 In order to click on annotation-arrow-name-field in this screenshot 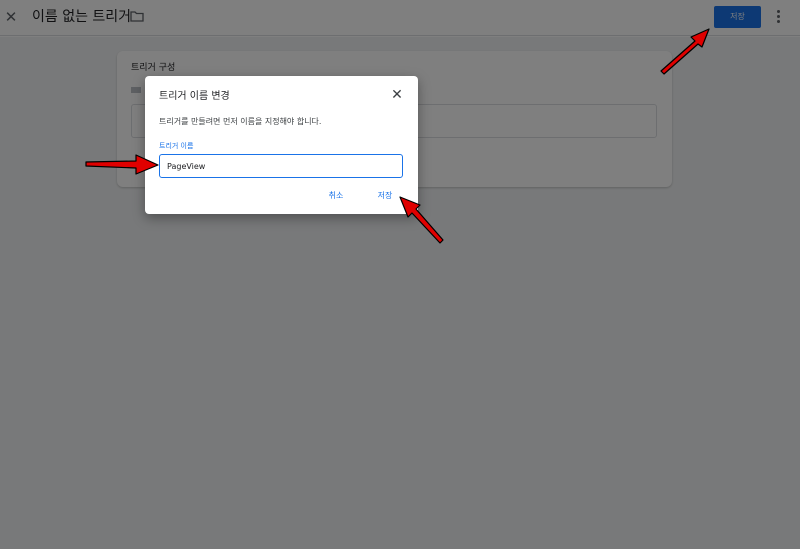, I will do `click(122, 164)`.